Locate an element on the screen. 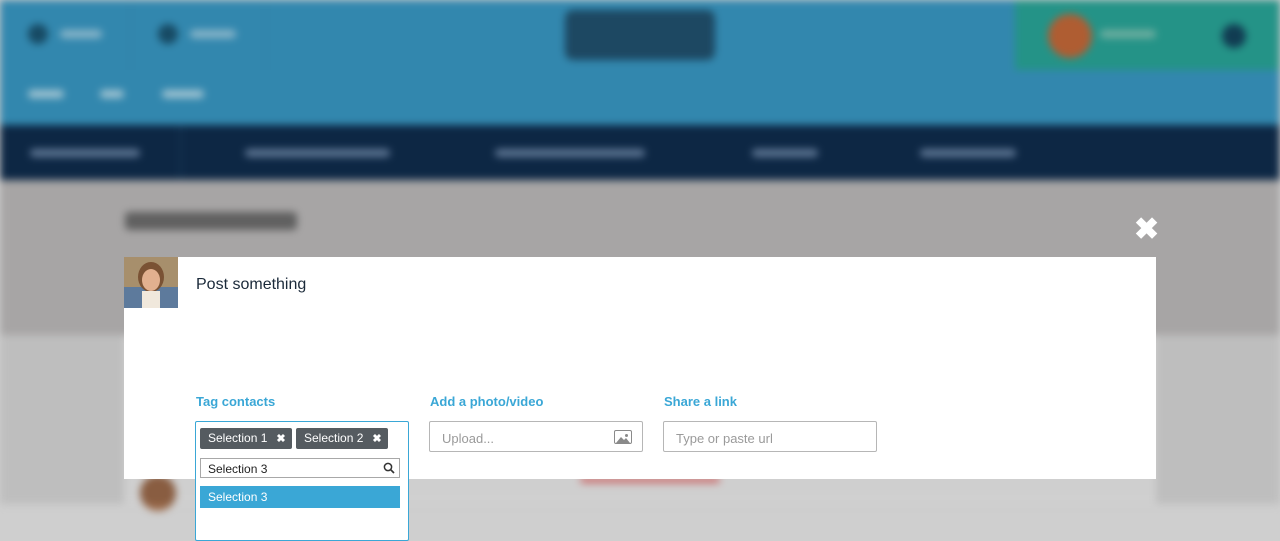 Image resolution: width=1280 pixels, height=541 pixels. tag-chip: Selection 1 ✖ is located at coordinates (246, 438).